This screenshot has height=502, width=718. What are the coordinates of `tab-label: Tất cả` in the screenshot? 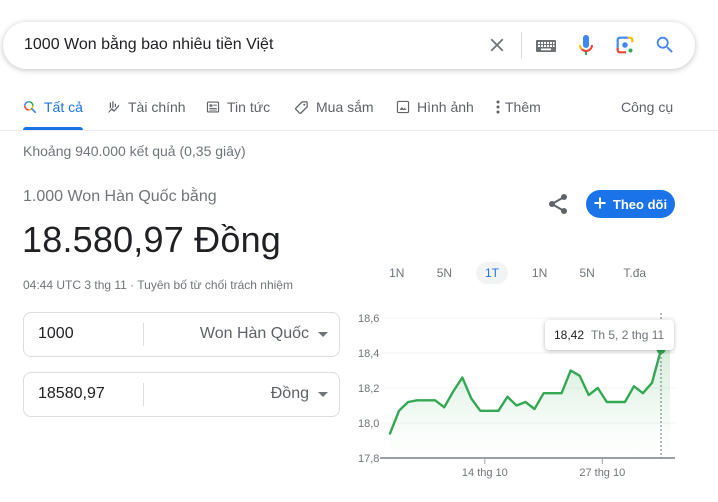 It's located at (63, 107).